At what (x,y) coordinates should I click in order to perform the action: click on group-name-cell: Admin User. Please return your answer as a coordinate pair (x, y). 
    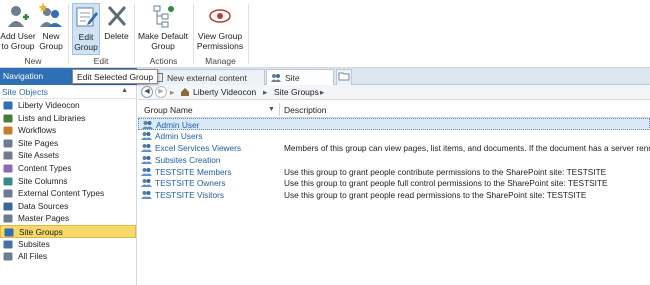
    Looking at the image, I should click on (177, 125).